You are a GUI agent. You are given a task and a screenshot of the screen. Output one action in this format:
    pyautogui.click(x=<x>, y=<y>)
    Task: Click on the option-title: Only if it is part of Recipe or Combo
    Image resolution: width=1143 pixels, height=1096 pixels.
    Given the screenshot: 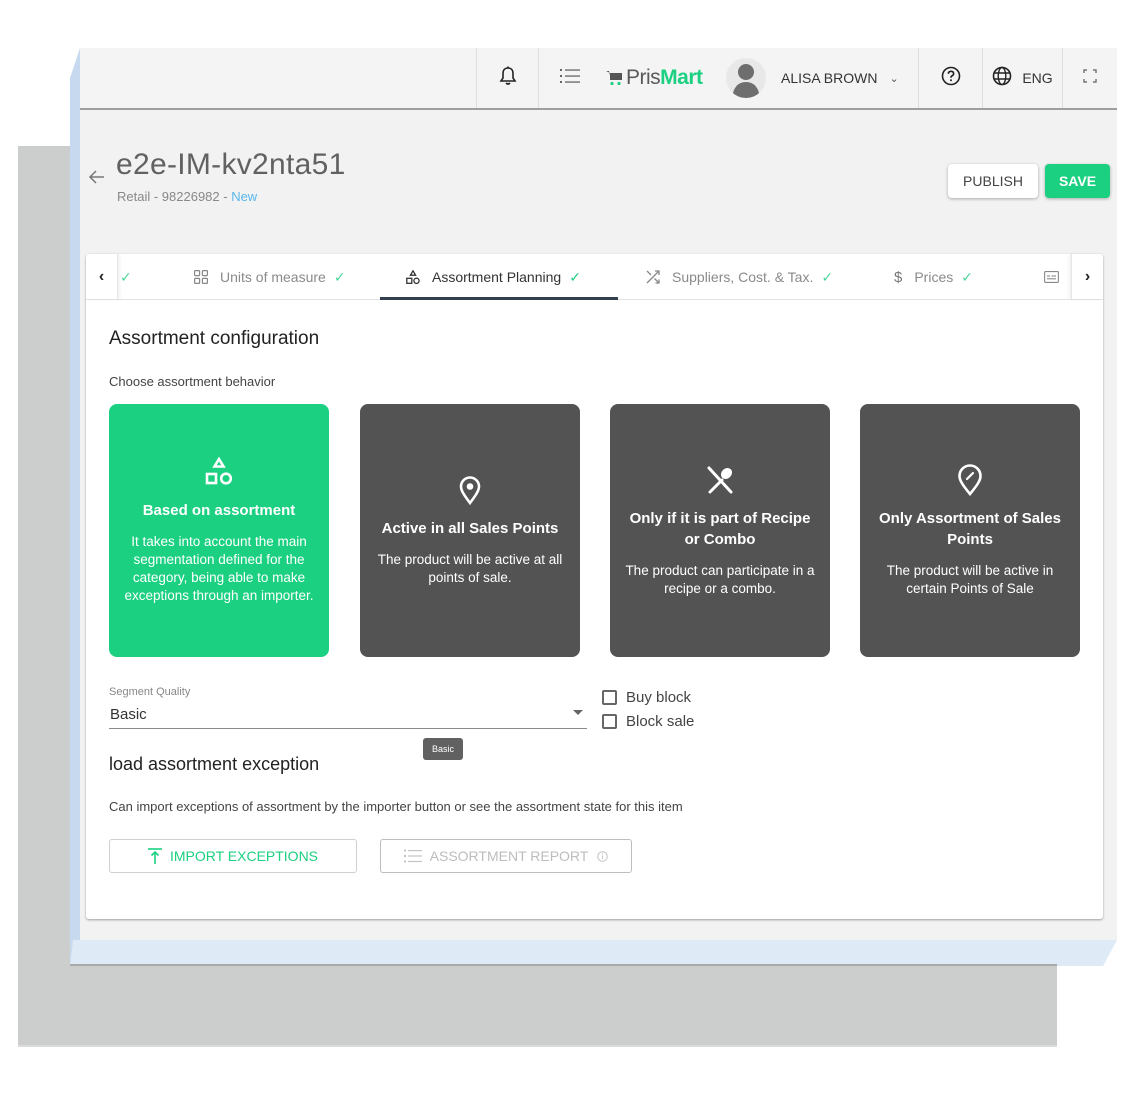 What is the action you would take?
    pyautogui.click(x=720, y=528)
    